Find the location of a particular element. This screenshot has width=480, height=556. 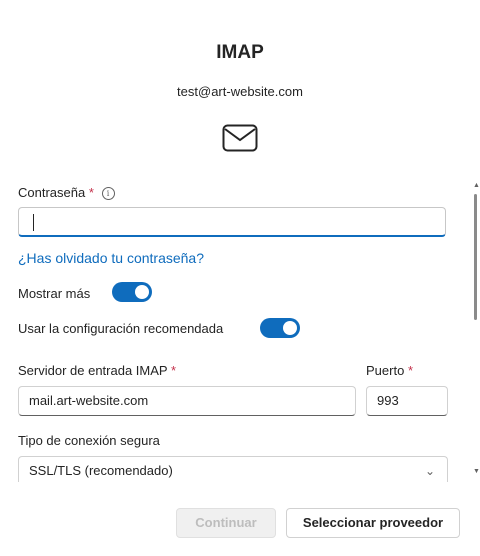

recommended-settings-toggle is located at coordinates (280, 328).